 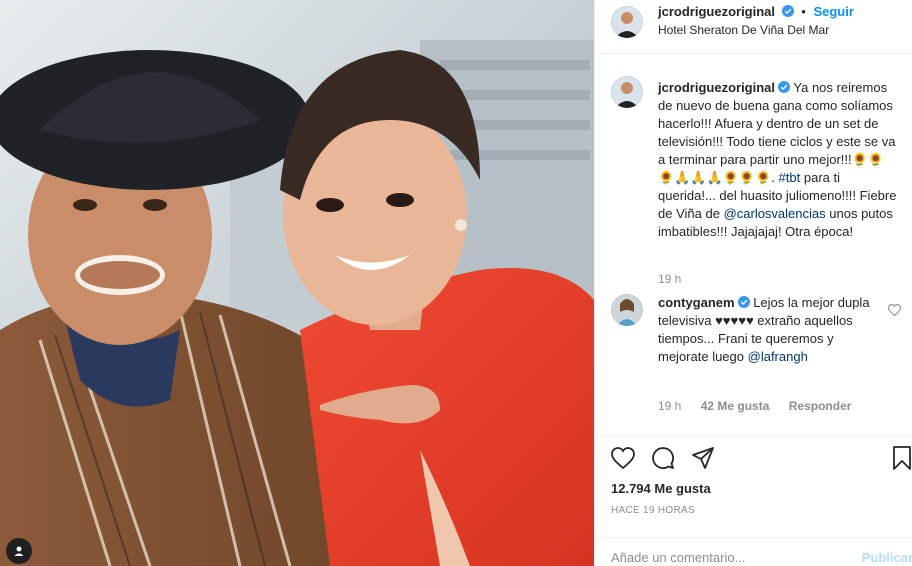 What do you see at coordinates (894, 310) in the screenshot?
I see `like-comment-heart-icon` at bounding box center [894, 310].